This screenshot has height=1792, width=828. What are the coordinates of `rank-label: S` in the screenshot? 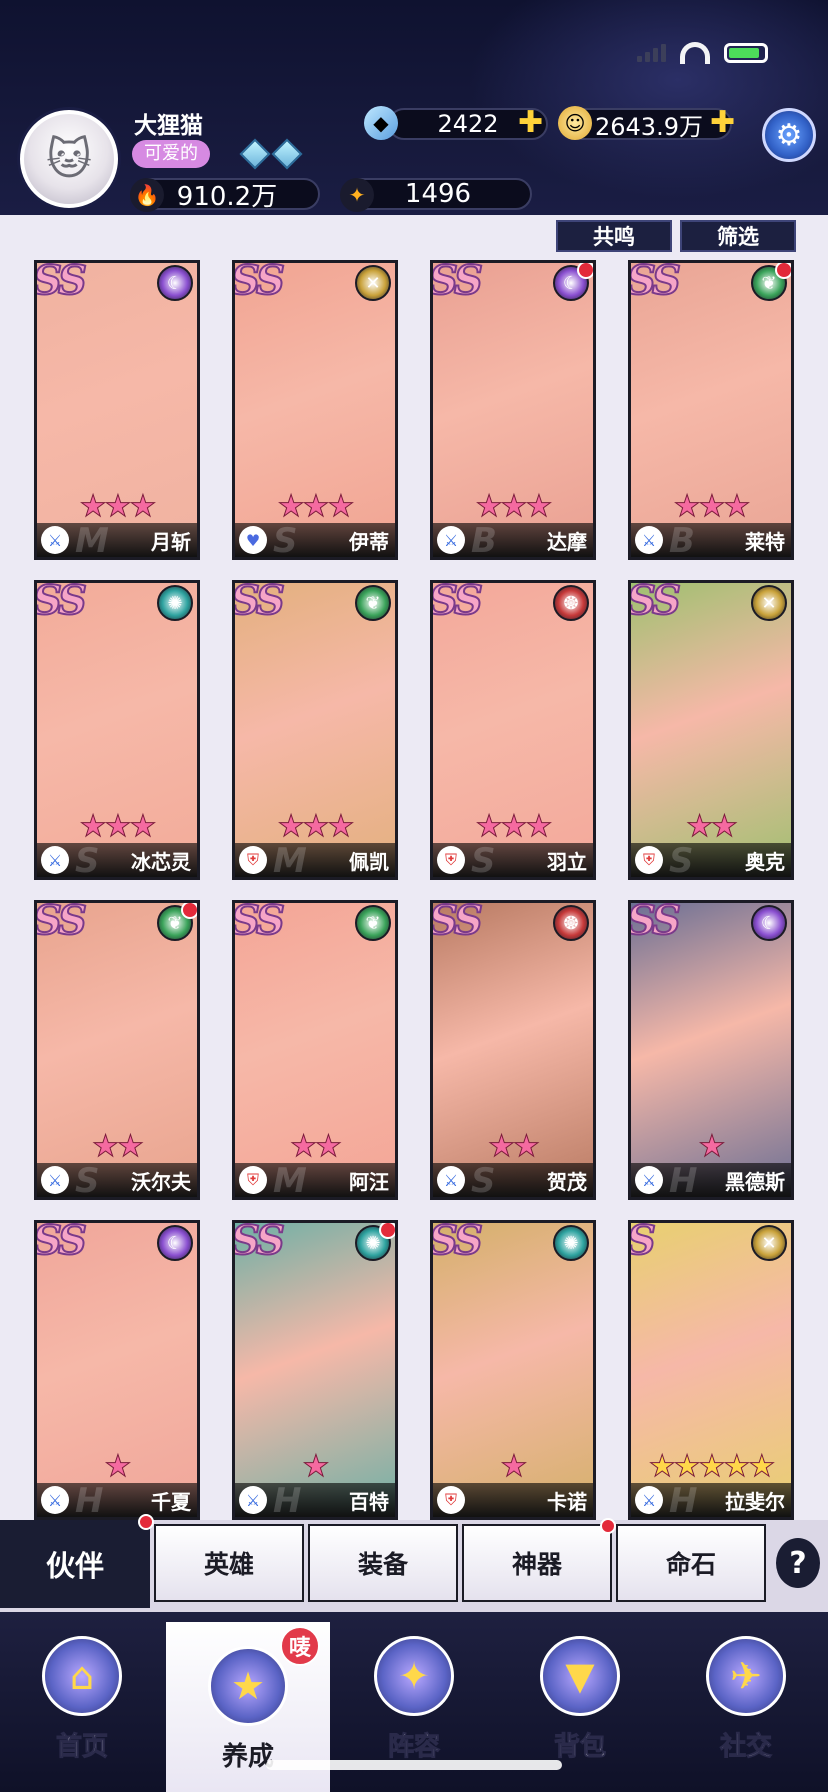 It's located at (642, 1242).